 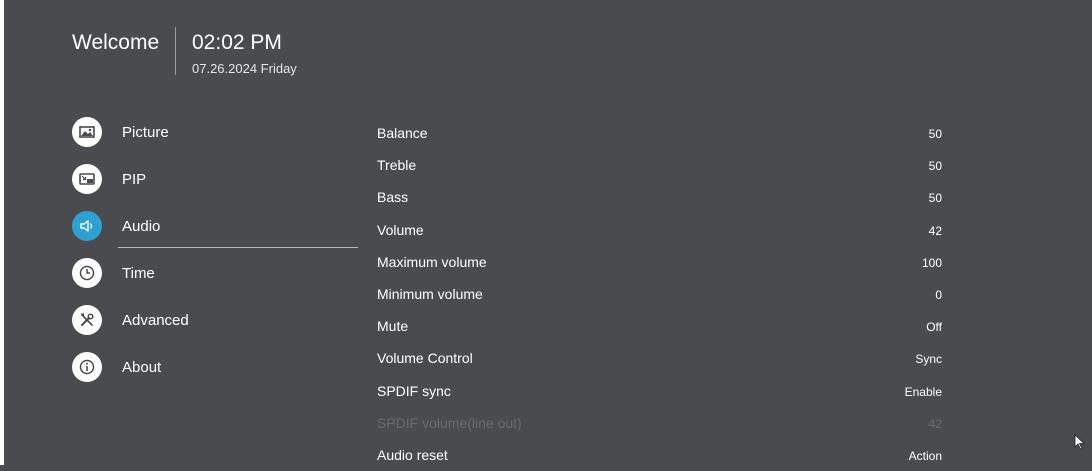 I want to click on setting-label: Minimum volume, so click(x=430, y=293).